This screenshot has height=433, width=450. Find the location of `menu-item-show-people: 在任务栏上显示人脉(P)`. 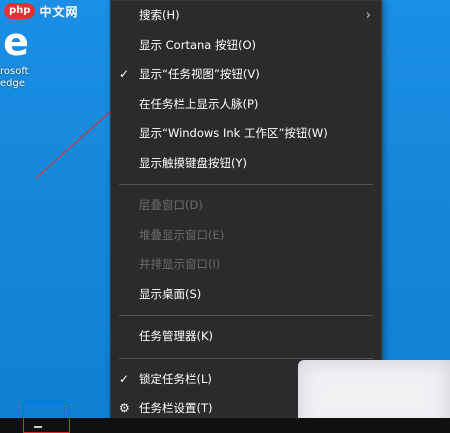

menu-item-show-people: 在任务栏上显示人脉(P) is located at coordinates (246, 105).